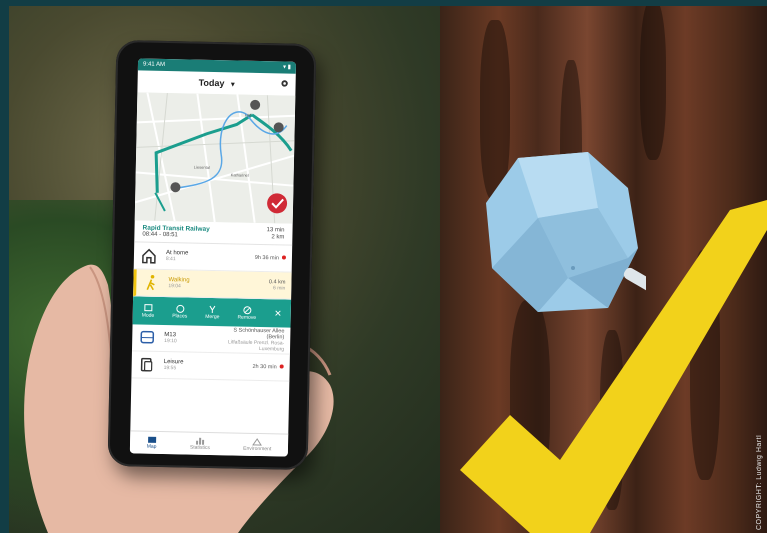 The width and height of the screenshot is (767, 533). What do you see at coordinates (212, 316) in the screenshot?
I see `merge-label: Merge` at bounding box center [212, 316].